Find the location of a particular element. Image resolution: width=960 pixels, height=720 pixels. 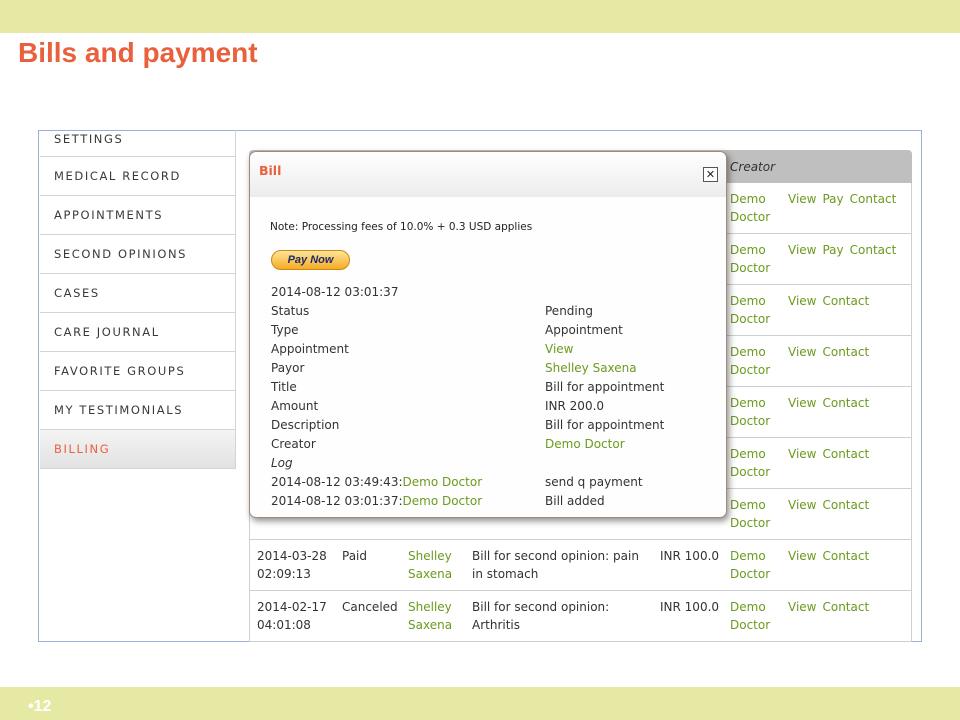

detail-label: Amount is located at coordinates (295, 406).